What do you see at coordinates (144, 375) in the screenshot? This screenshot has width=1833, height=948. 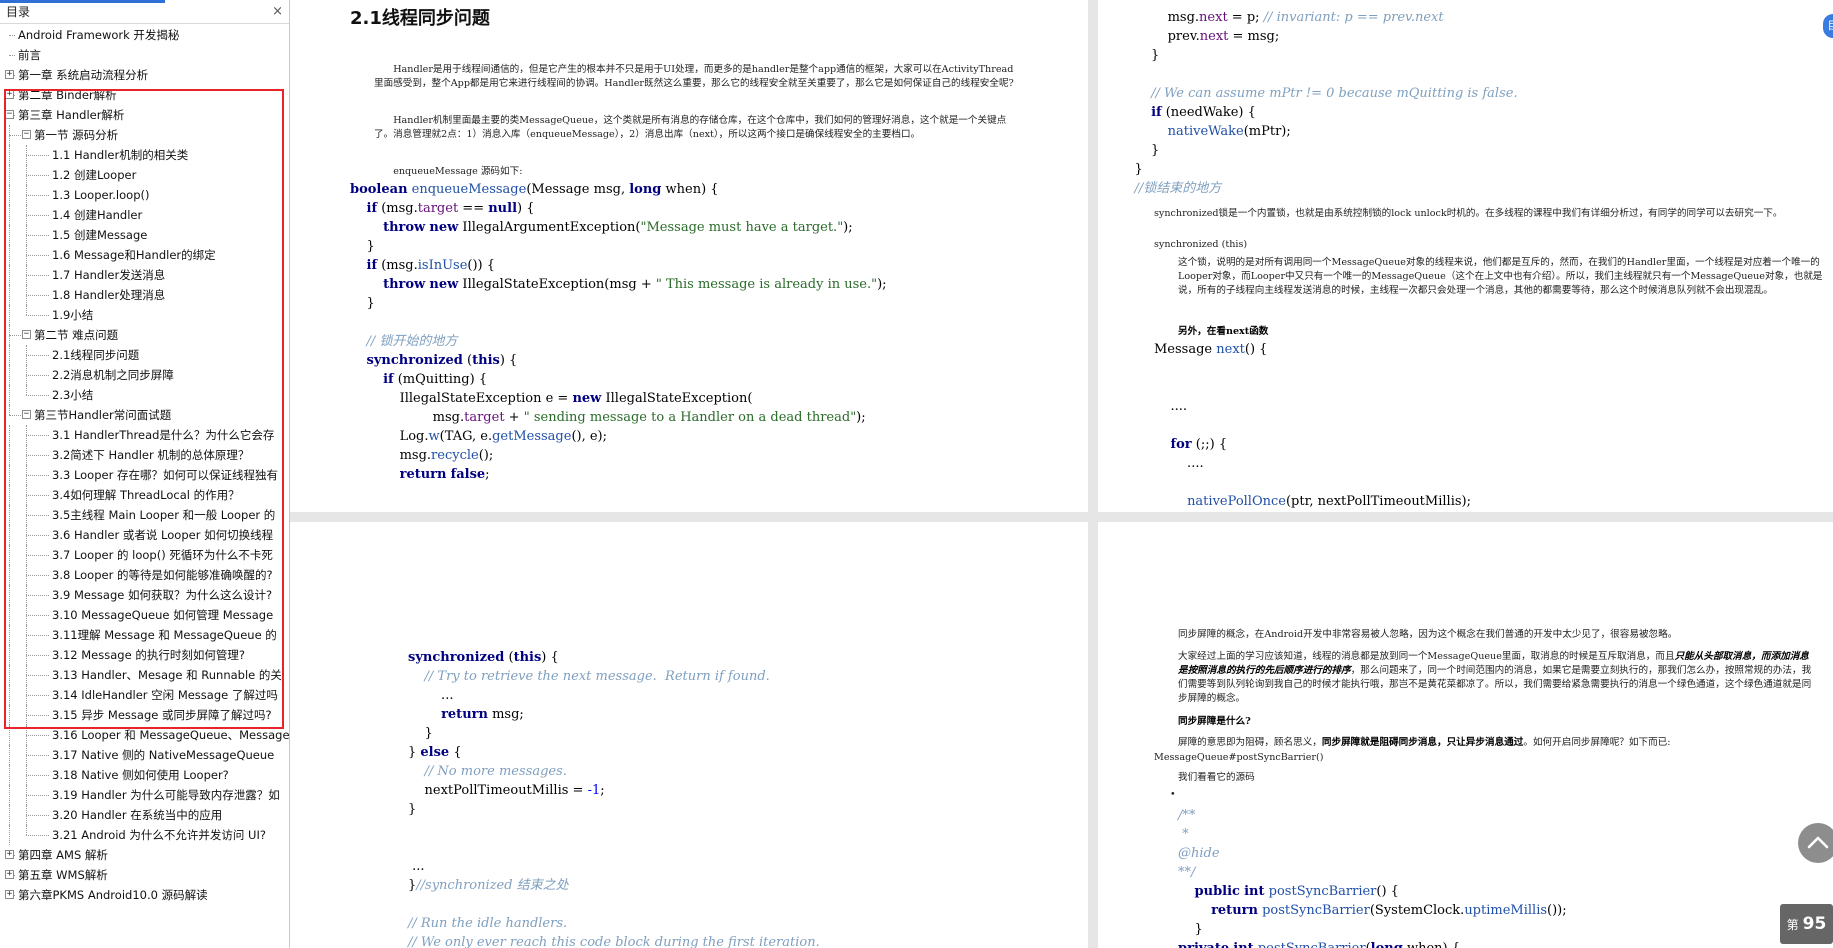 I see `toc-item: 2.2消息机制之同步屏障` at bounding box center [144, 375].